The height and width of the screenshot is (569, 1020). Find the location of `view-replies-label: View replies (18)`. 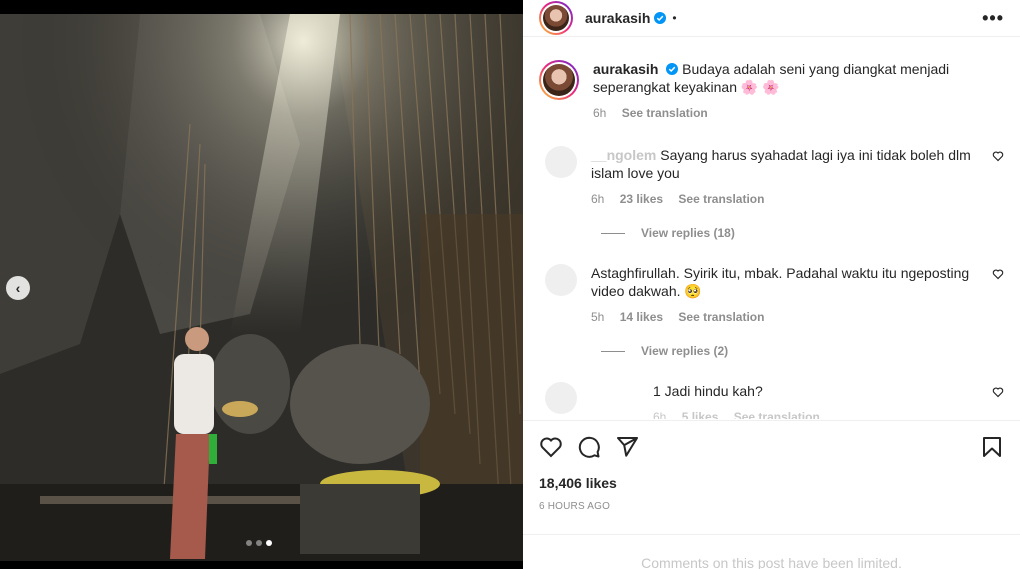

view-replies-label: View replies (18) is located at coordinates (688, 233).